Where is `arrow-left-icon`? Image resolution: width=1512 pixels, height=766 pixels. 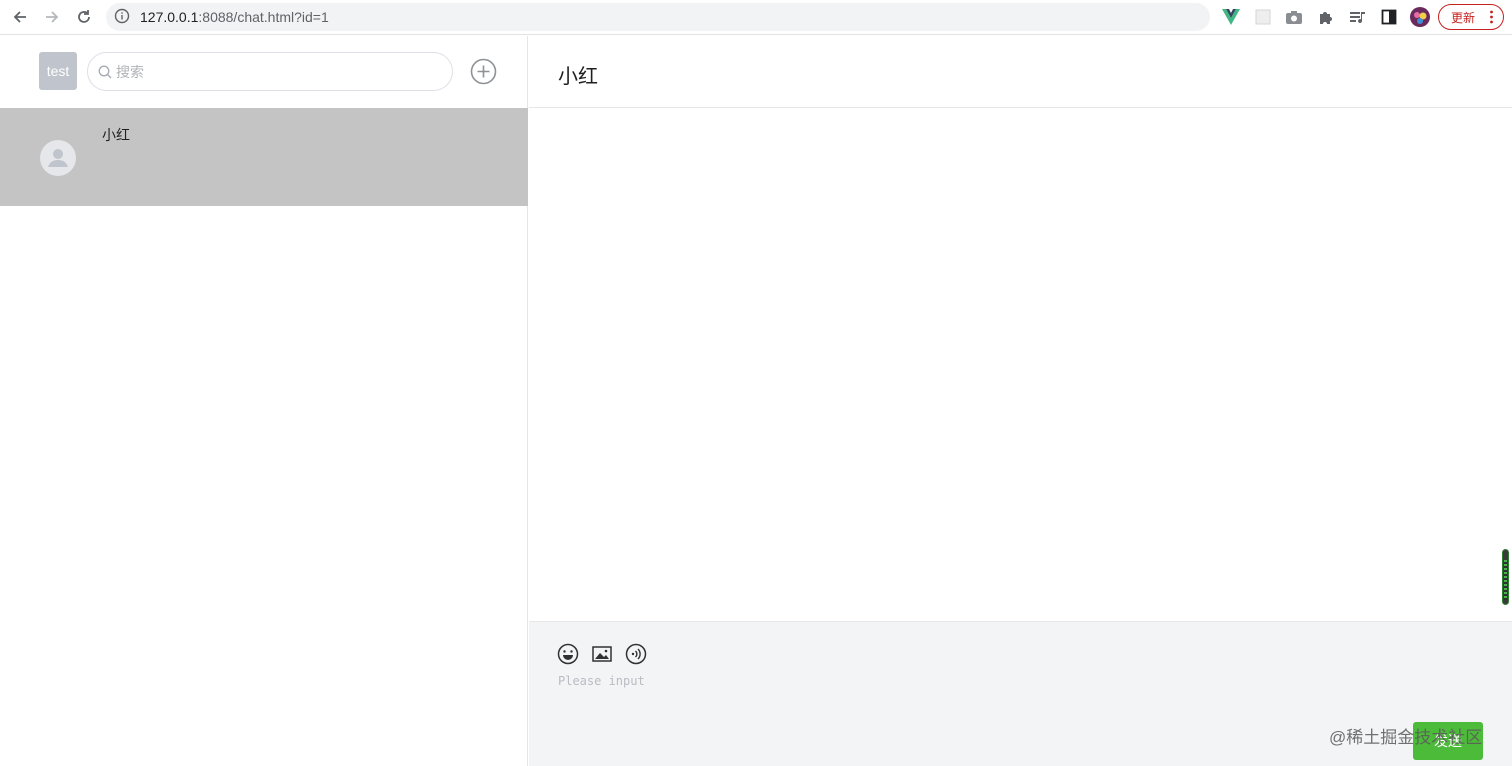
arrow-left-icon is located at coordinates (19, 17).